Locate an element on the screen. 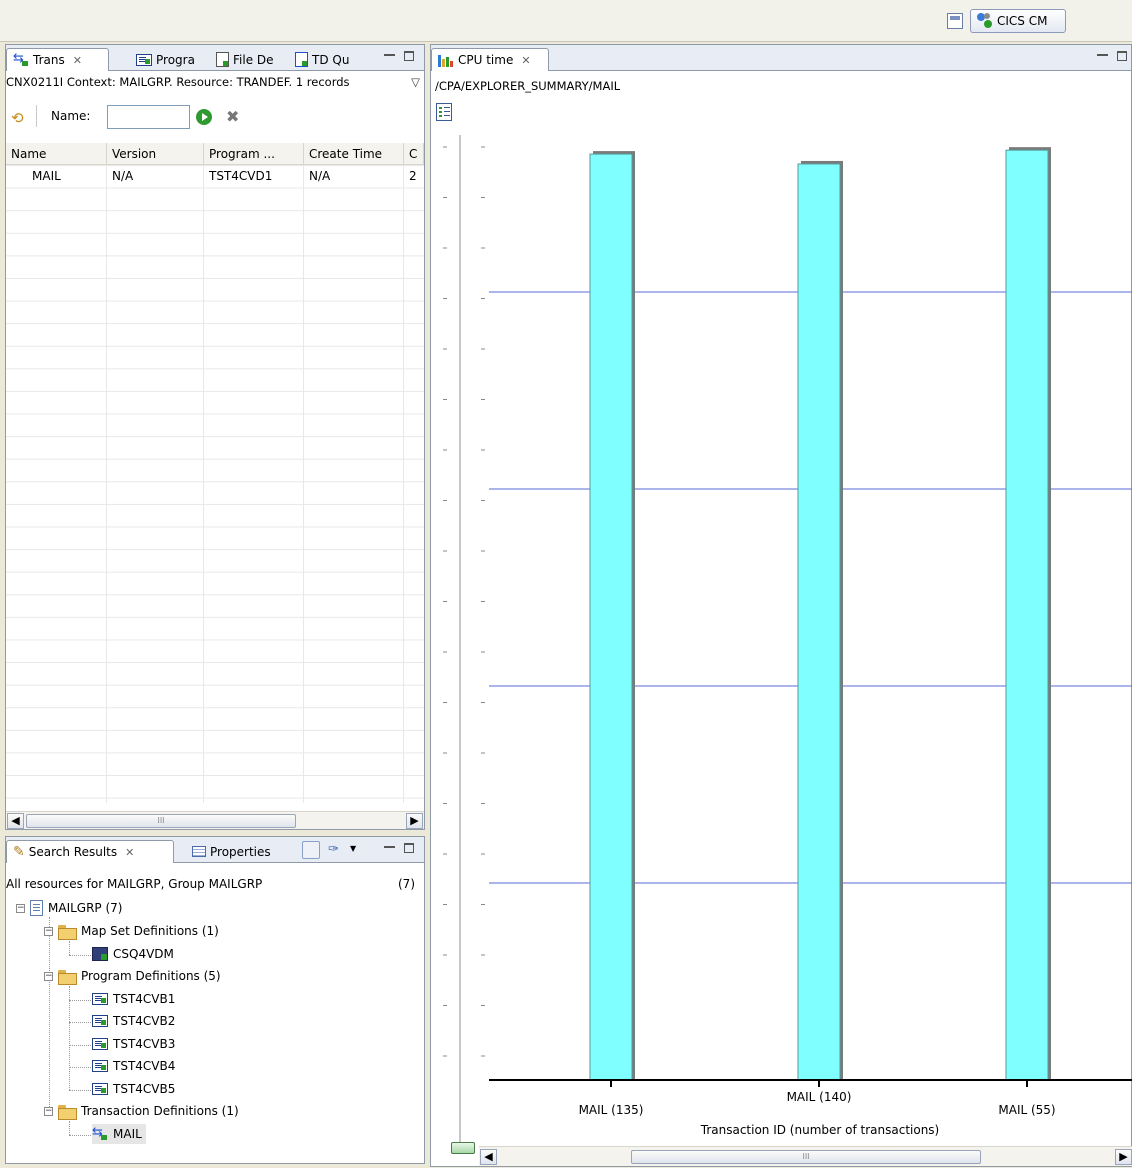 The height and width of the screenshot is (1168, 1132). tree-label: MAIL is located at coordinates (127, 1134).